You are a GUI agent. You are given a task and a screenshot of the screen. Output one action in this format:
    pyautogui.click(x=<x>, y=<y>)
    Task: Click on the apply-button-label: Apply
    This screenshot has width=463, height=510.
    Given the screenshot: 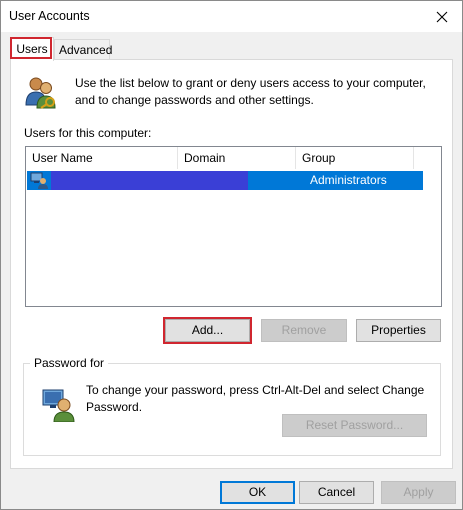 What is the action you would take?
    pyautogui.click(x=418, y=492)
    